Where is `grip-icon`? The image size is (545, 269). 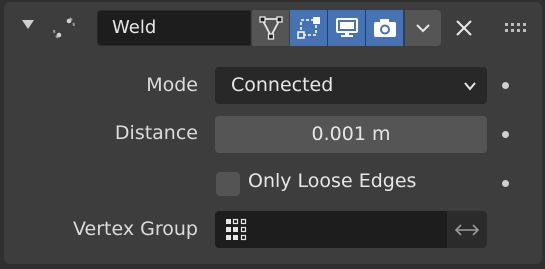 grip-icon is located at coordinates (516, 28).